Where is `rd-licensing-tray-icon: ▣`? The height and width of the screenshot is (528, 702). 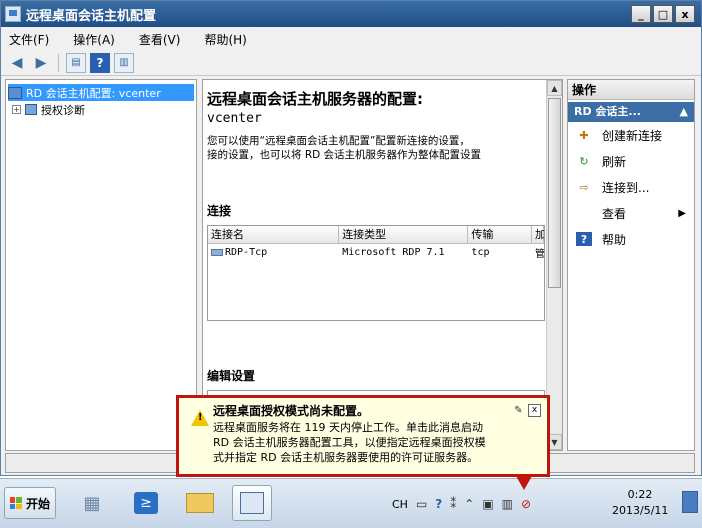
rd-licensing-tray-icon: ▣ is located at coordinates (487, 504).